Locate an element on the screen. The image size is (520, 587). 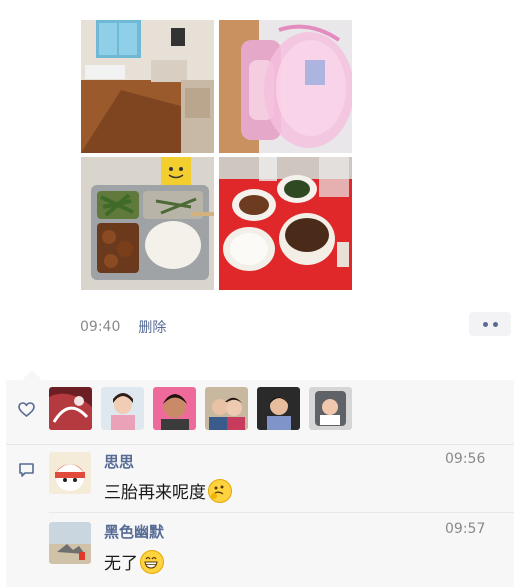
comment-time: 09:56 is located at coordinates (465, 459).